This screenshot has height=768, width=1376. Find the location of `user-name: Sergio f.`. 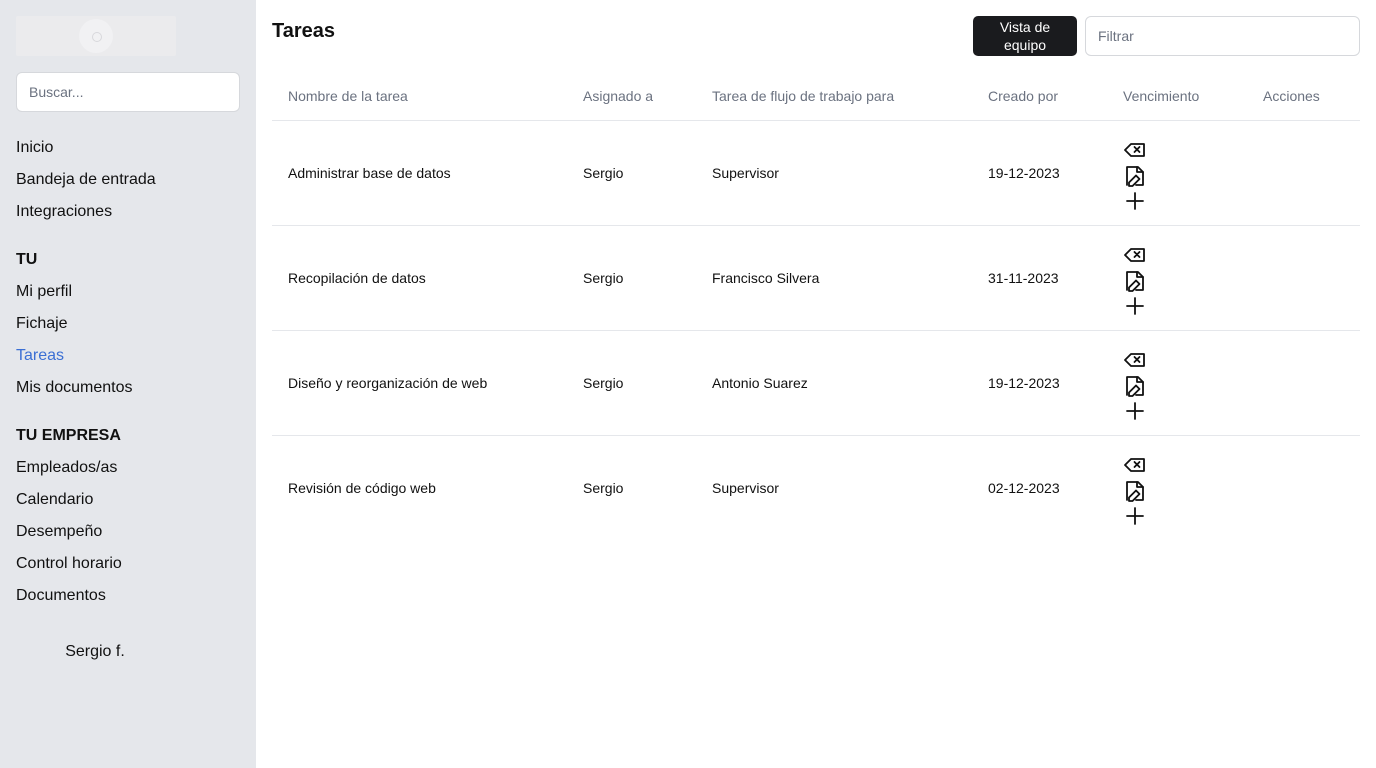

user-name: Sergio f. is located at coordinates (95, 652).